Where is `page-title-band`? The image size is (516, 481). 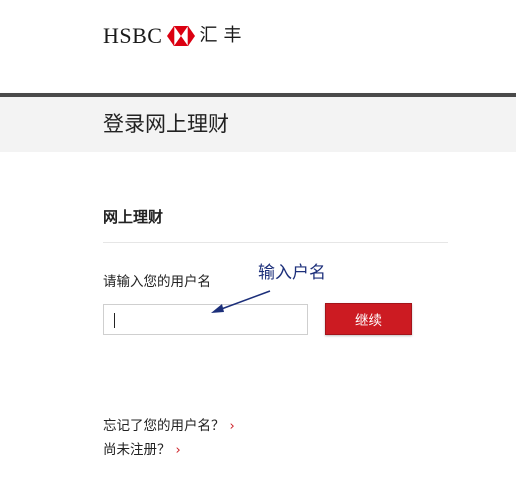 page-title-band is located at coordinates (258, 124).